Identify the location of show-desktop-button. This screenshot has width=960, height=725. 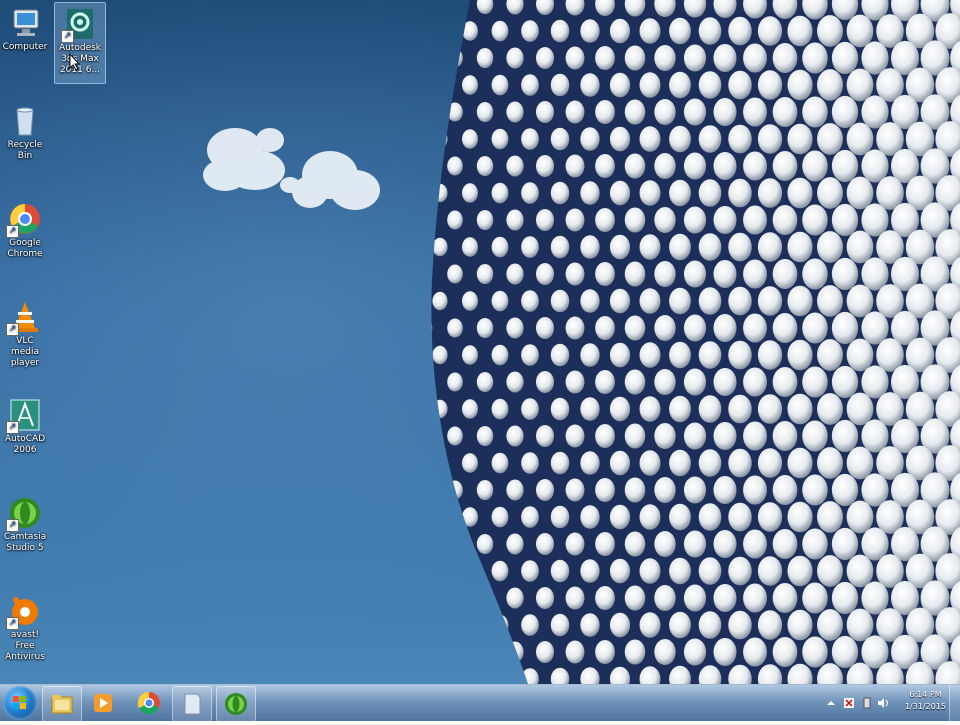
(954, 703).